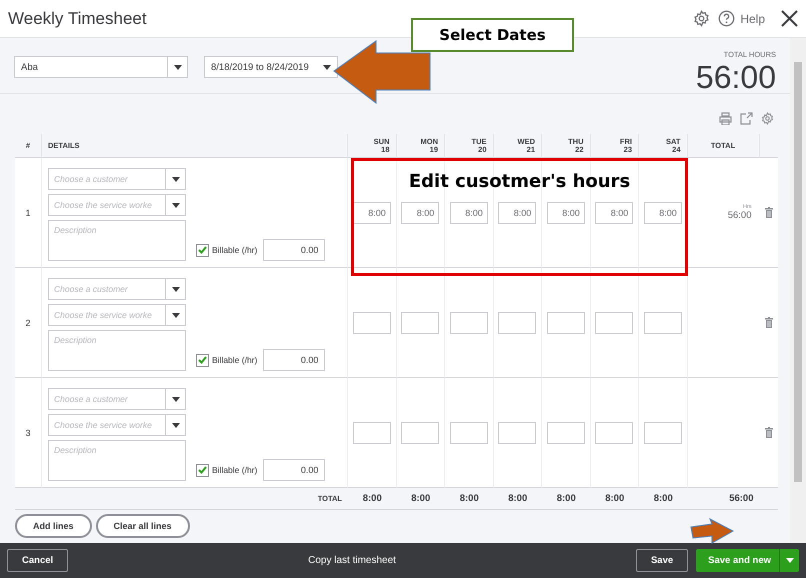 This screenshot has height=578, width=806. What do you see at coordinates (78, 18) in the screenshot?
I see `window-title: Weekly Timesheet` at bounding box center [78, 18].